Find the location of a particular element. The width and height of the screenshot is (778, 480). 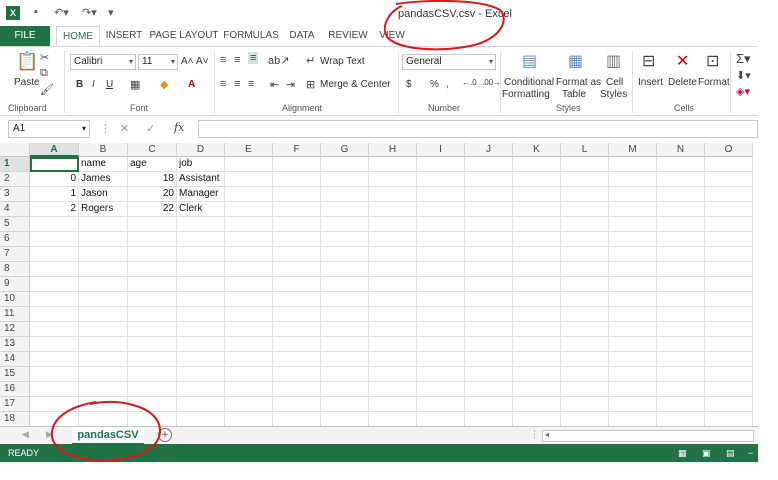

cell-M13 is located at coordinates (633, 344).